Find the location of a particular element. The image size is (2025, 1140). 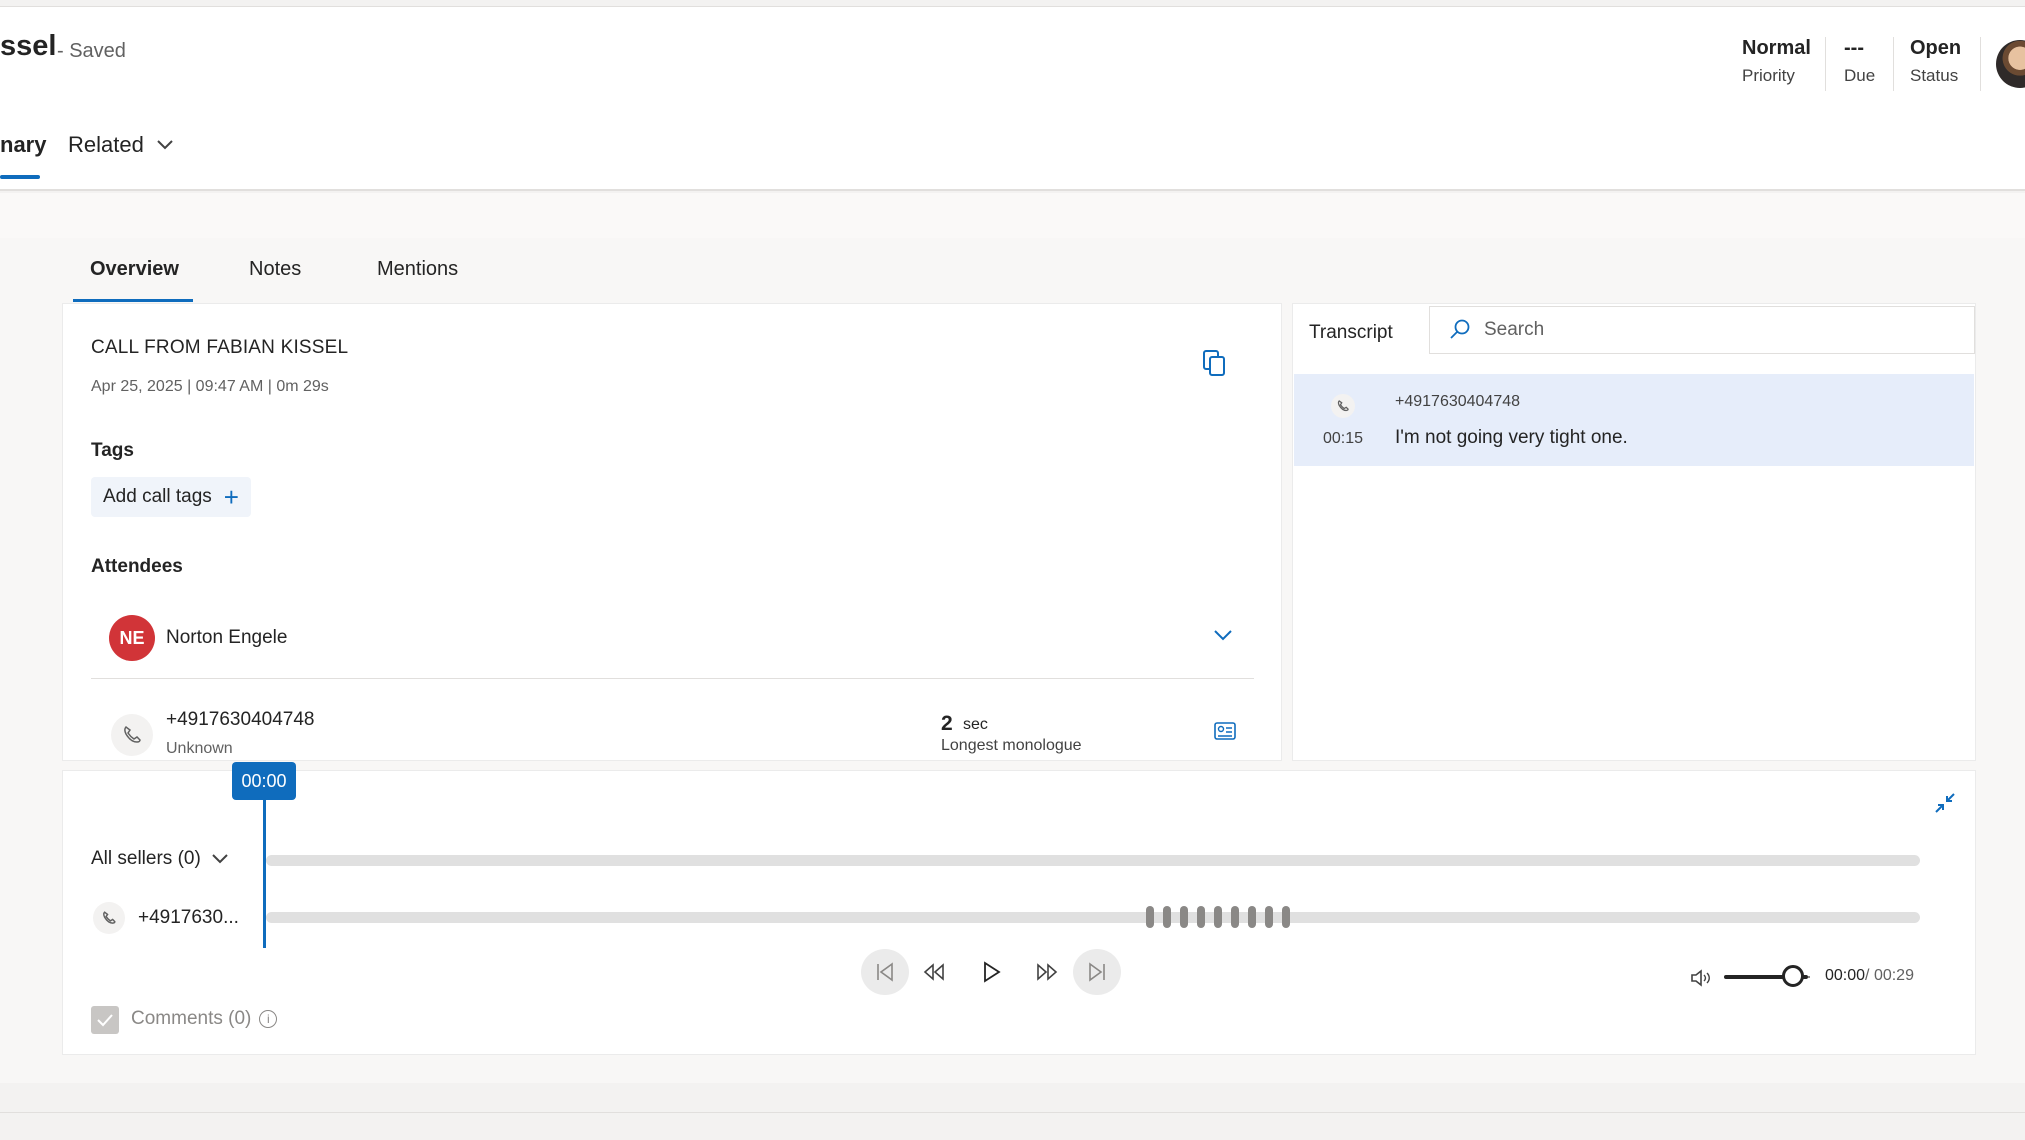

skip-to-end-button is located at coordinates (1097, 972).